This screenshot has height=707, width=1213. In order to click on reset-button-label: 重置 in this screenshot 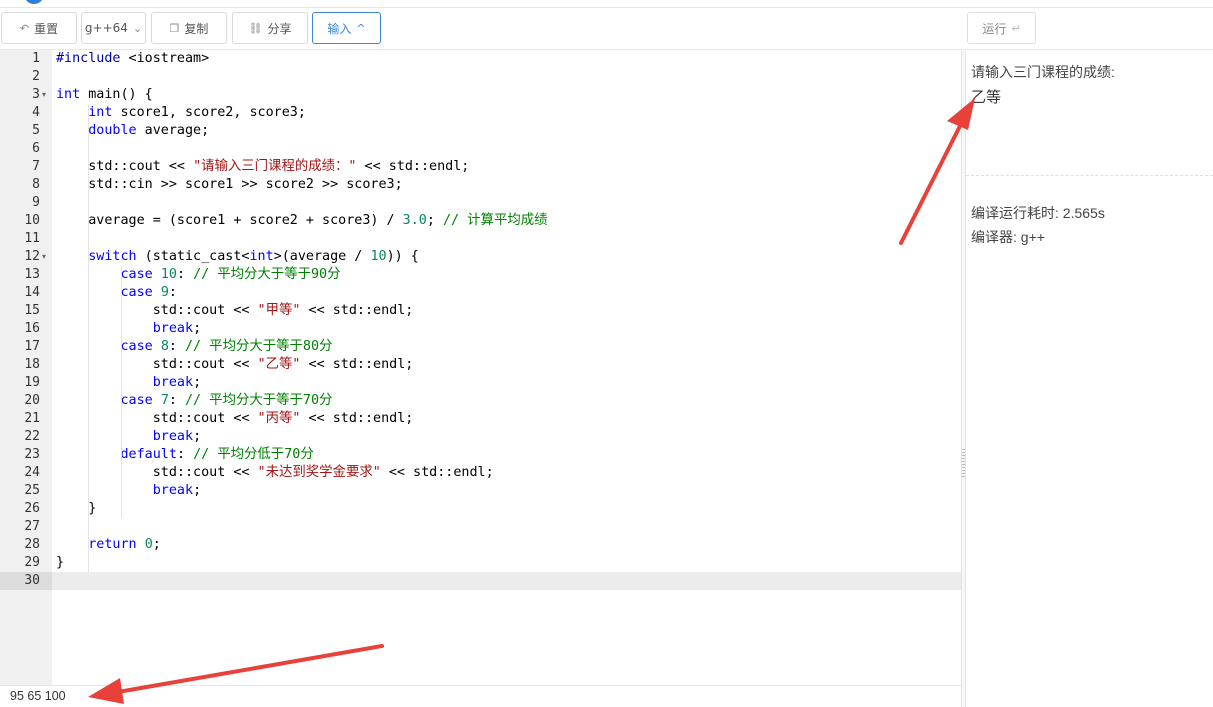, I will do `click(46, 28)`.